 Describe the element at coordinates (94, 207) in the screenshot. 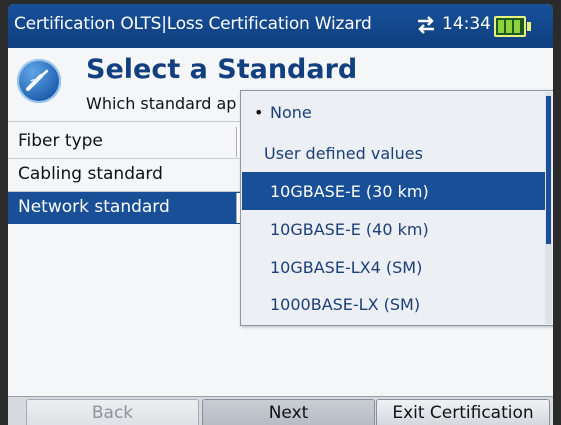

I see `network-standard-label: Network standard` at that location.